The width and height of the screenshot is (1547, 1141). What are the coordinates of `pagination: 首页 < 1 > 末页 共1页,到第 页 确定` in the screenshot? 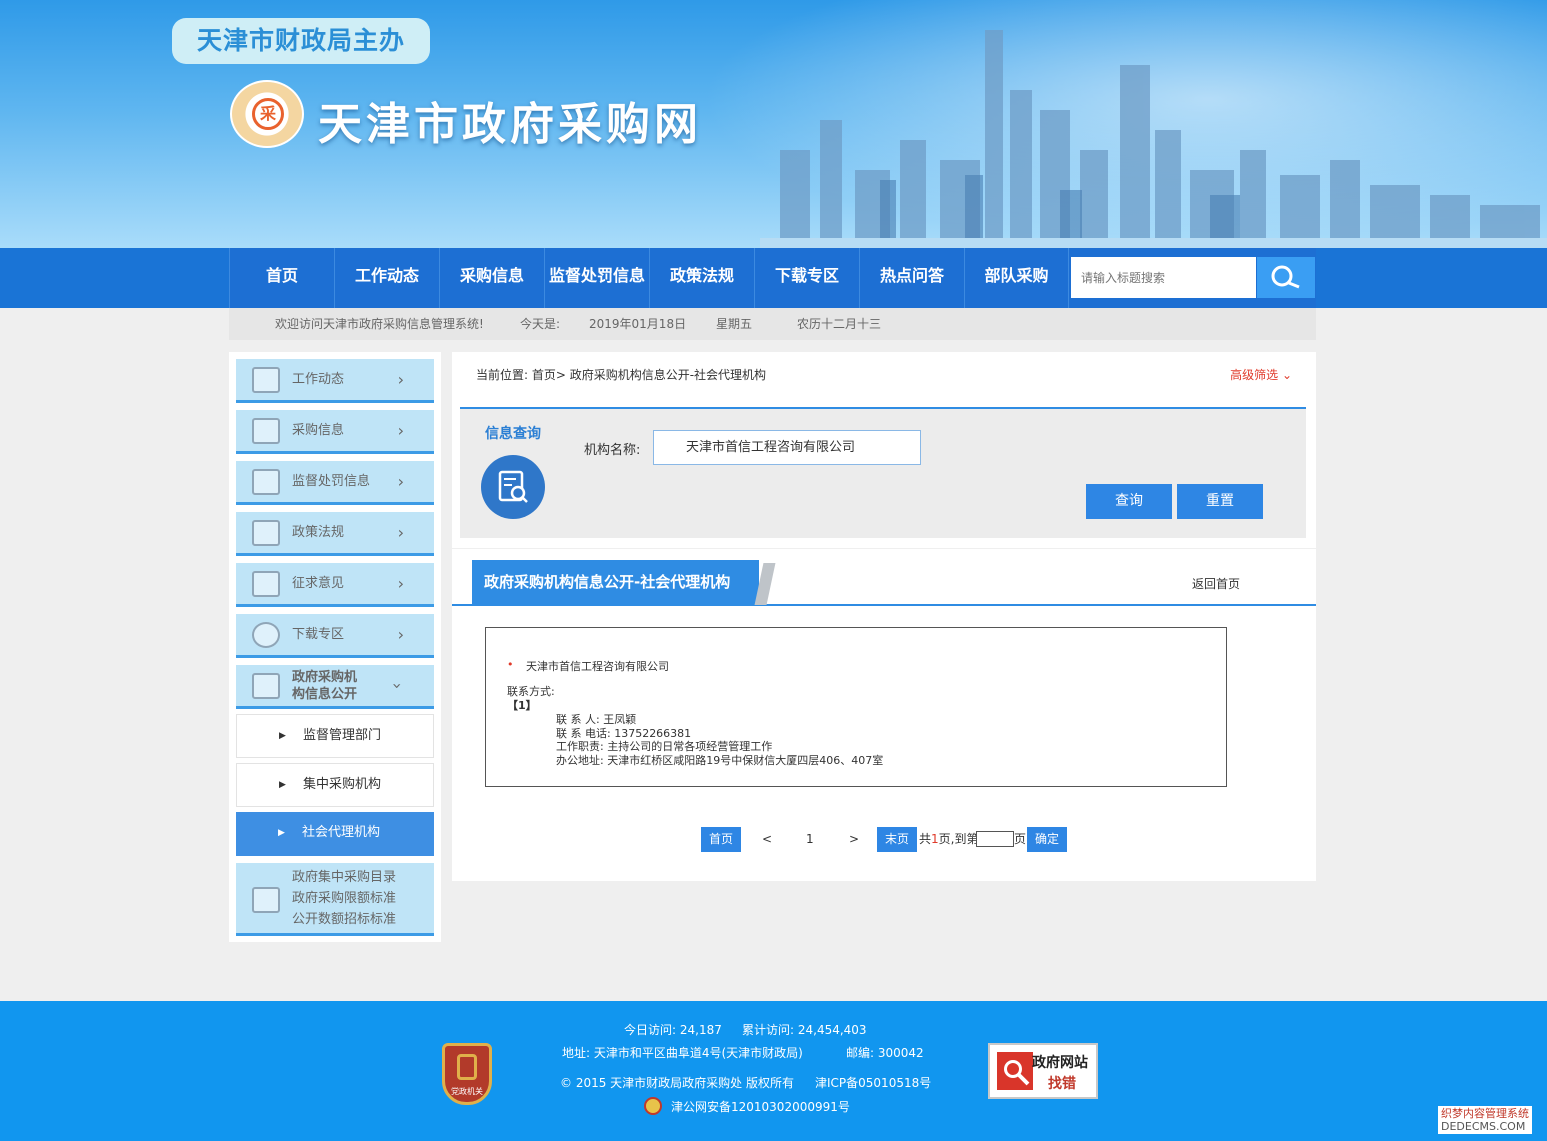 It's located at (884, 840).